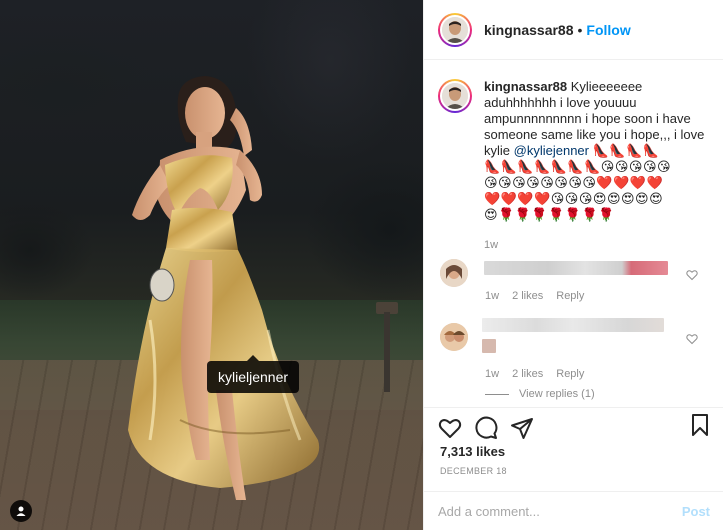 The width and height of the screenshot is (723, 530). What do you see at coordinates (450, 428) in the screenshot?
I see `like-heart-icon` at bounding box center [450, 428].